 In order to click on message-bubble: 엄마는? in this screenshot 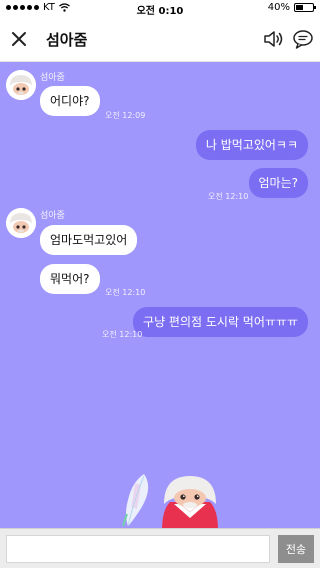, I will do `click(278, 183)`.